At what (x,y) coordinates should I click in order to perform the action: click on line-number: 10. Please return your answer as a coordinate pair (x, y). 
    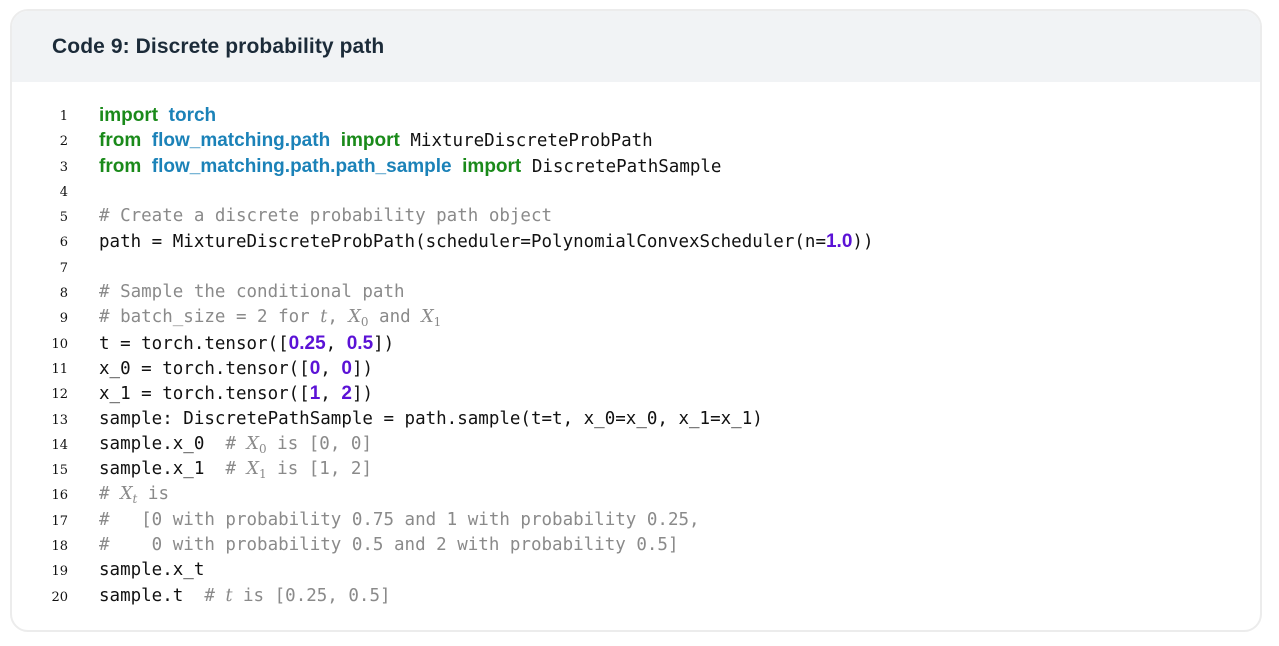
    Looking at the image, I should click on (59, 344).